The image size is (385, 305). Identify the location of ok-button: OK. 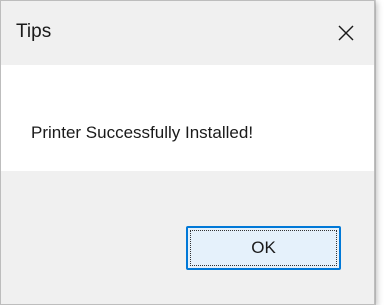
(263, 248).